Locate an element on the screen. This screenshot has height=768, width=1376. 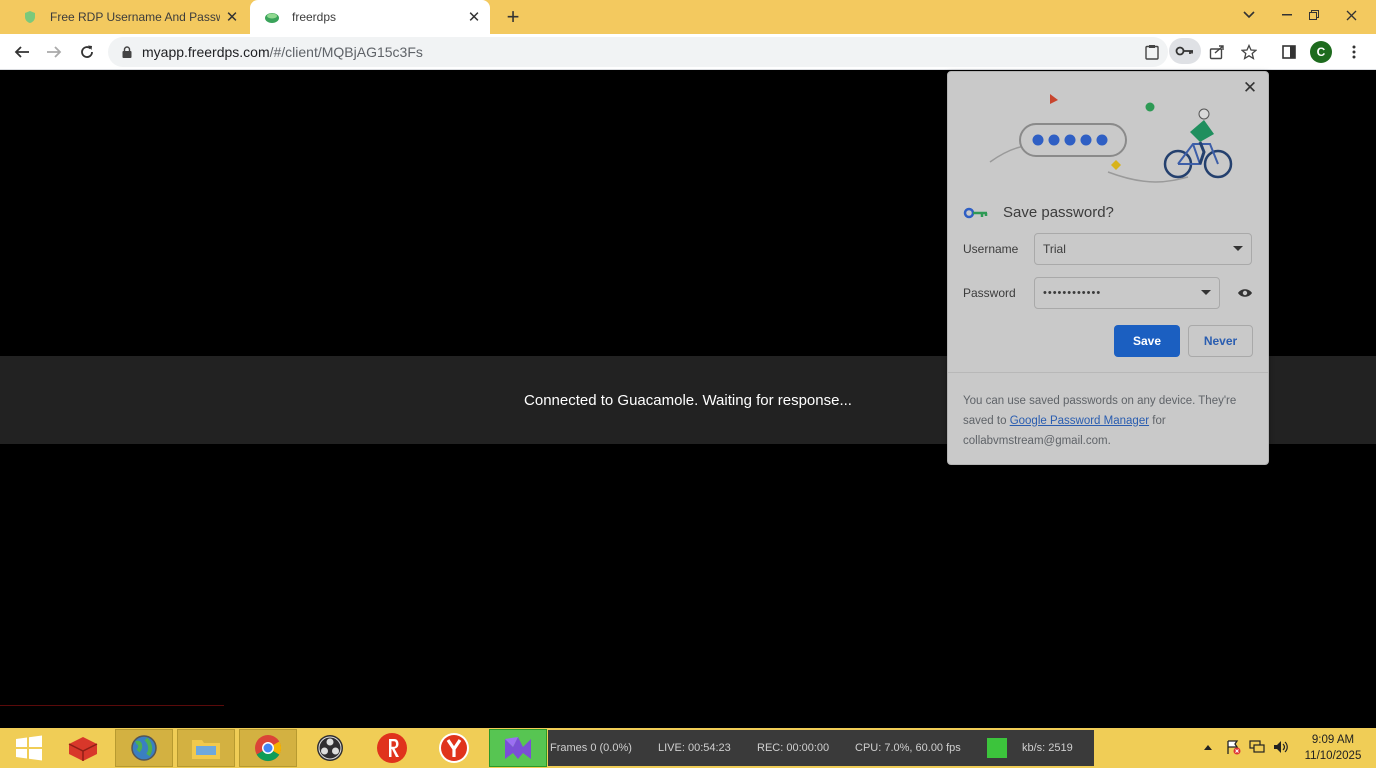
yandex-browser-icon is located at coordinates (454, 748).